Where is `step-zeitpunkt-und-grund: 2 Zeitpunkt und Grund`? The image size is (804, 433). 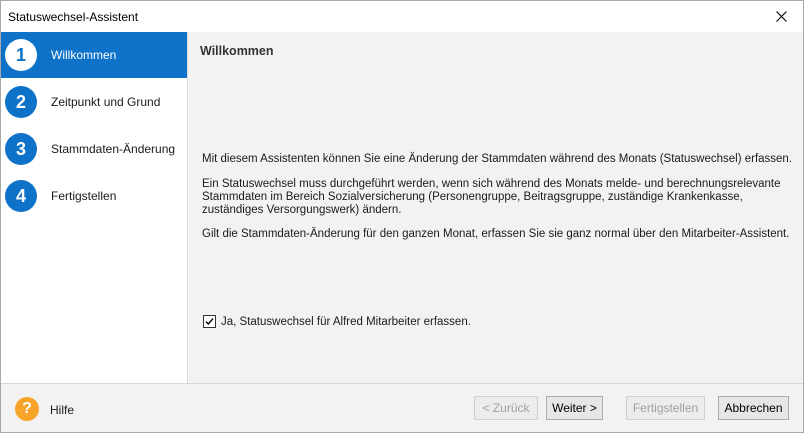
step-zeitpunkt-und-grund: 2 Zeitpunkt und Grund is located at coordinates (94, 102).